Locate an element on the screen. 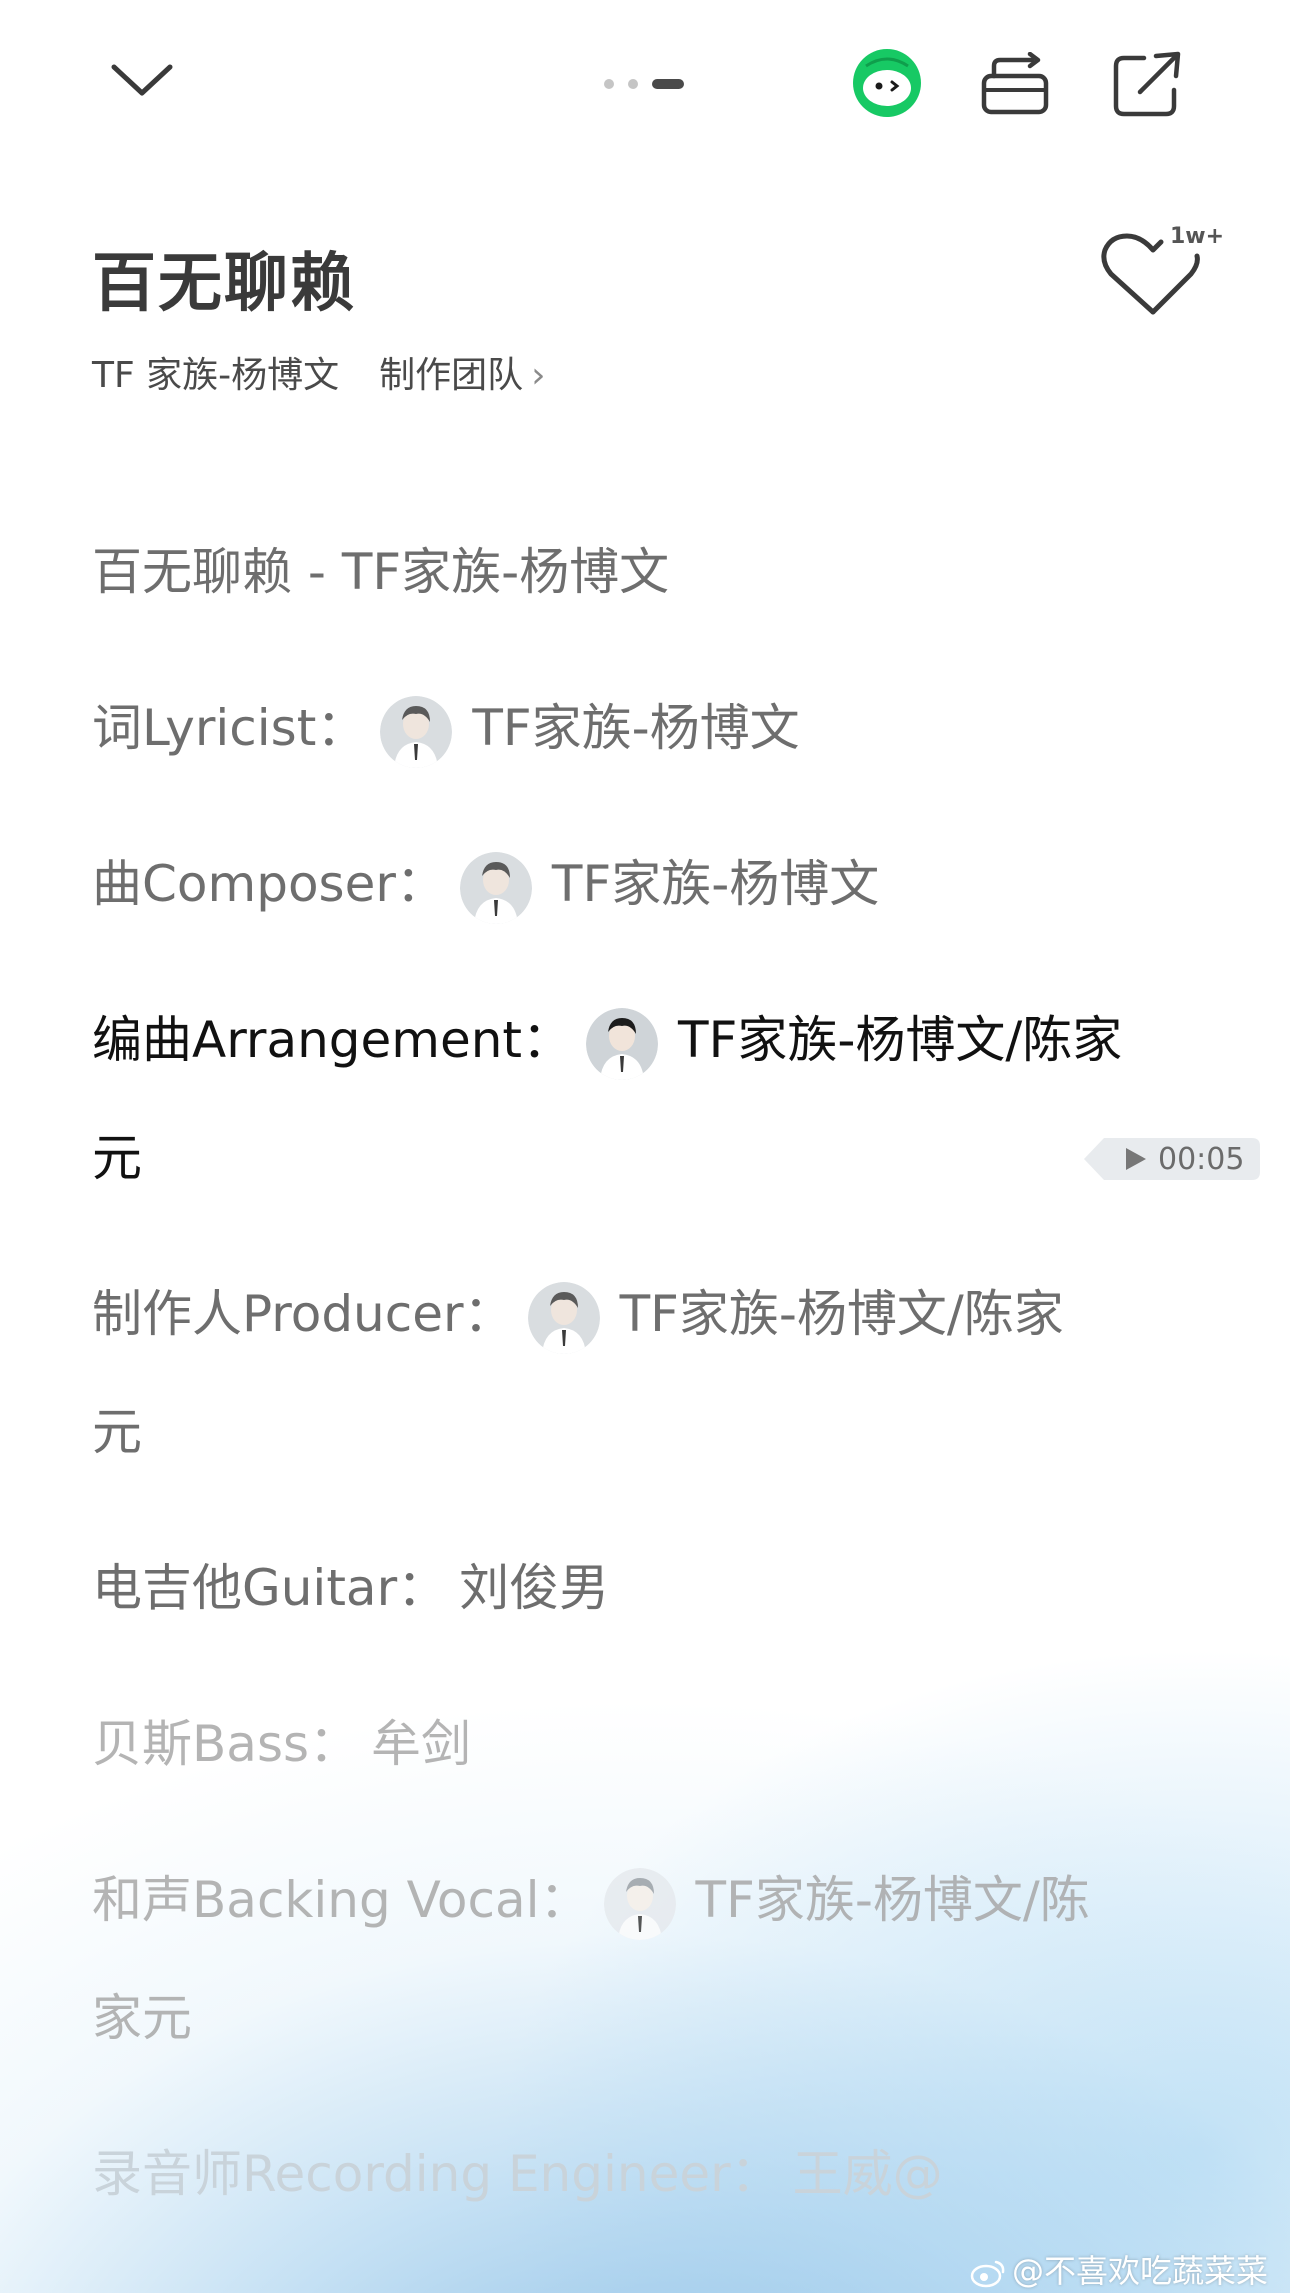 The height and width of the screenshot is (2293, 1290). song-subline: TF 家族-杨博文 制作团队 › is located at coordinates (319, 372).